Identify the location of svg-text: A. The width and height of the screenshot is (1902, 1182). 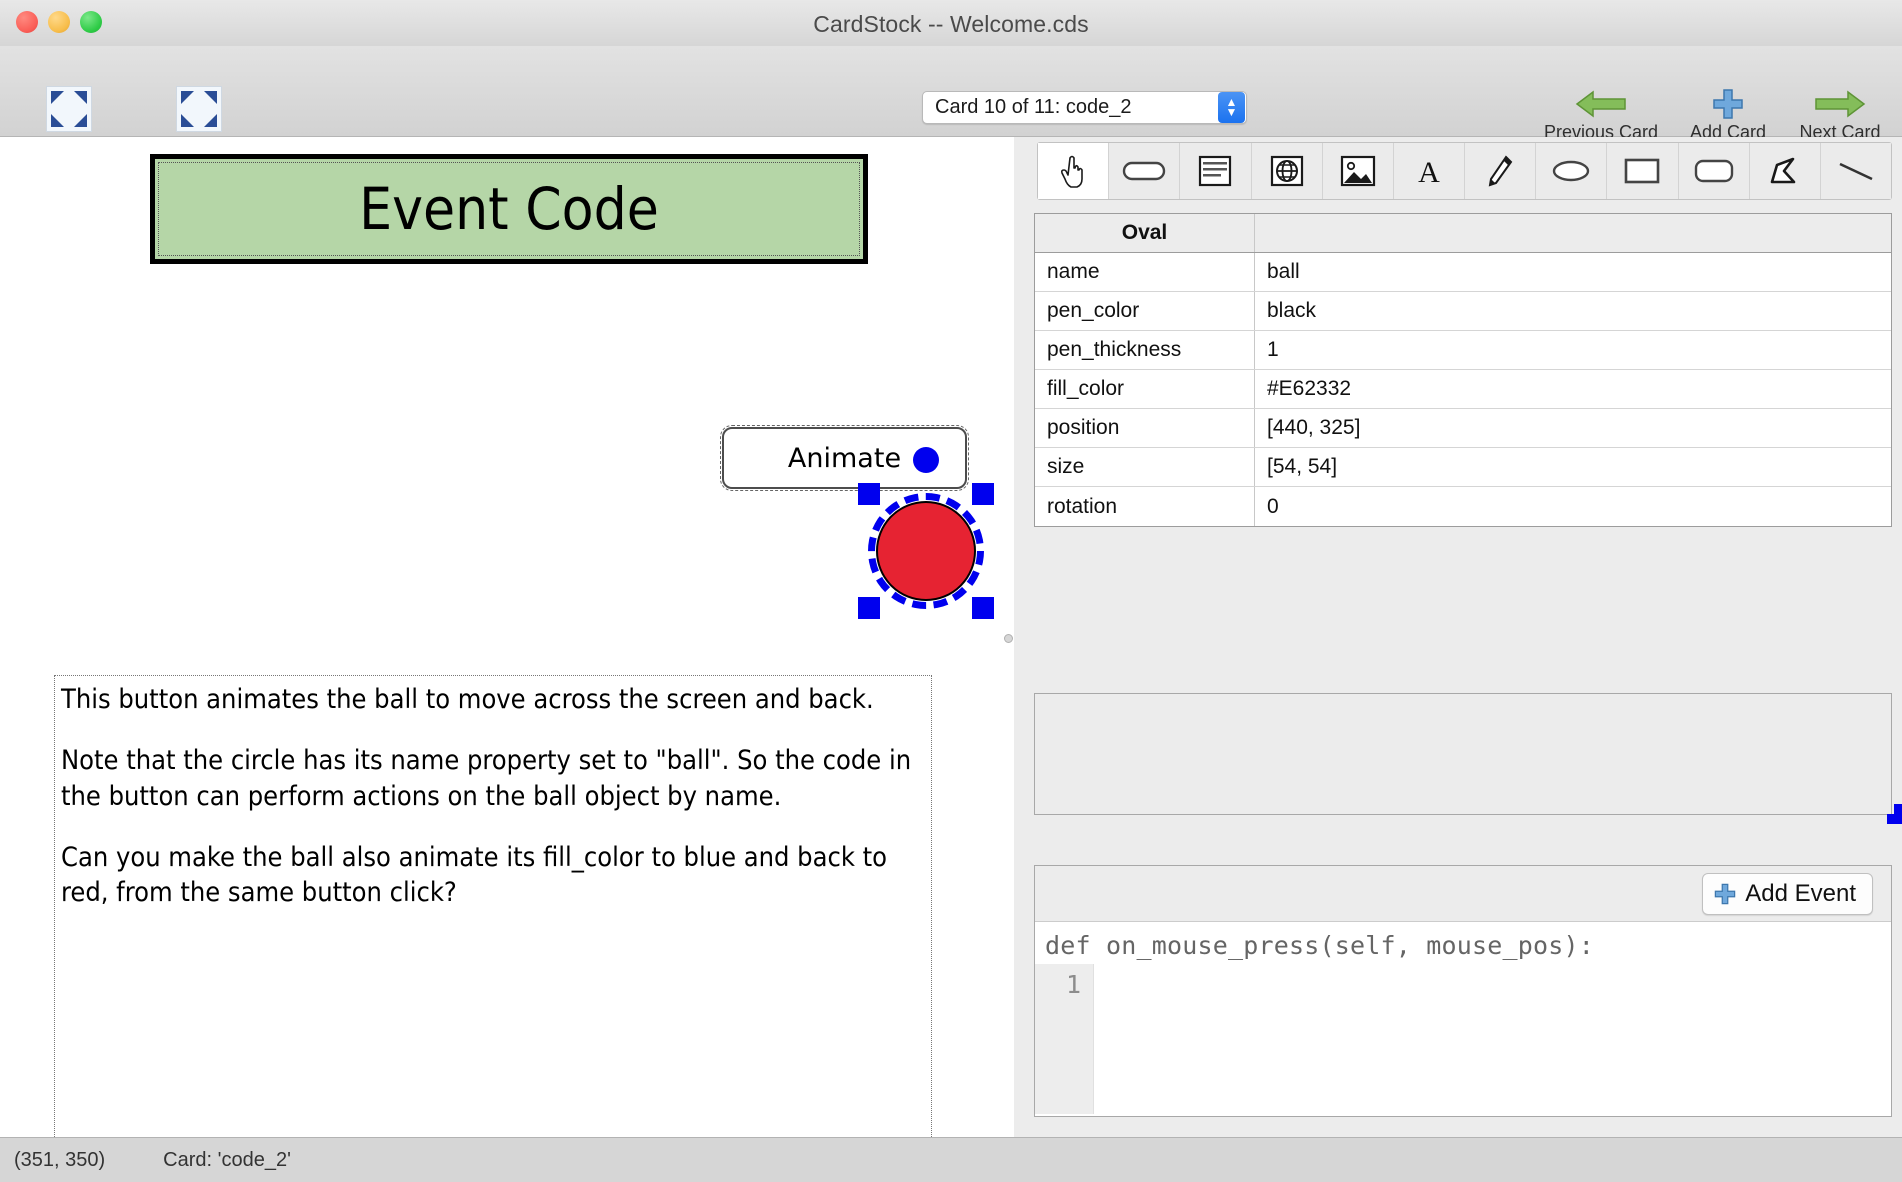
(1429, 171).